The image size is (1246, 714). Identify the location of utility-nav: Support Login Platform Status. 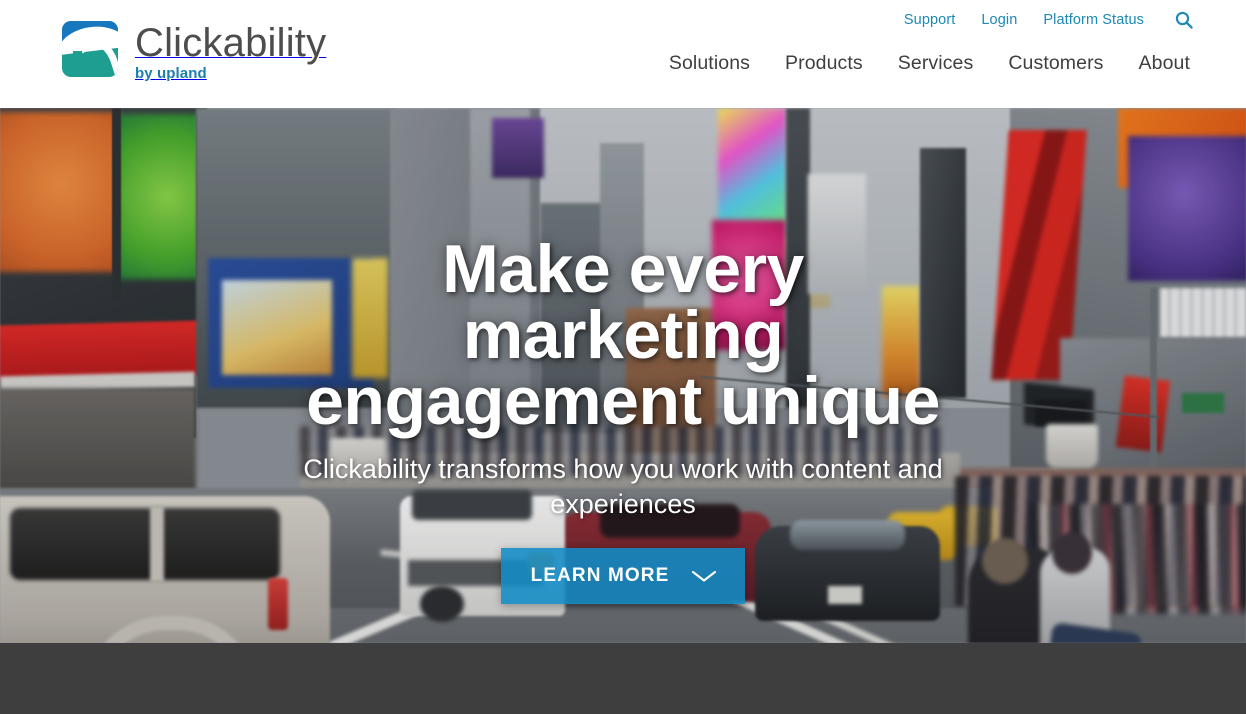
(1049, 20).